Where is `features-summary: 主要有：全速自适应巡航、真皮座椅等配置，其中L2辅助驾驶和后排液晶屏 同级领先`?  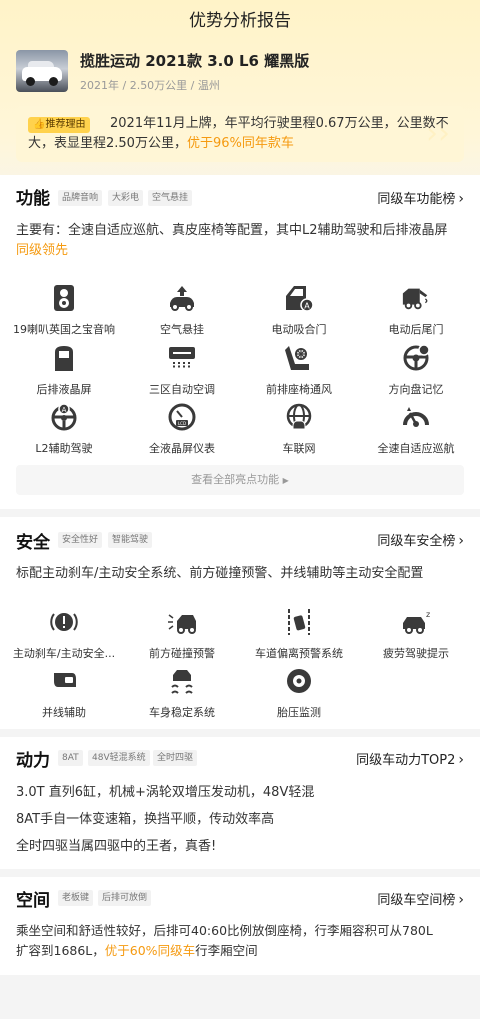
features-summary: 主要有：全速自适应巡航、真皮座椅等配置，其中L2辅助驾驶和后排液晶屏 同级领先 is located at coordinates (232, 240).